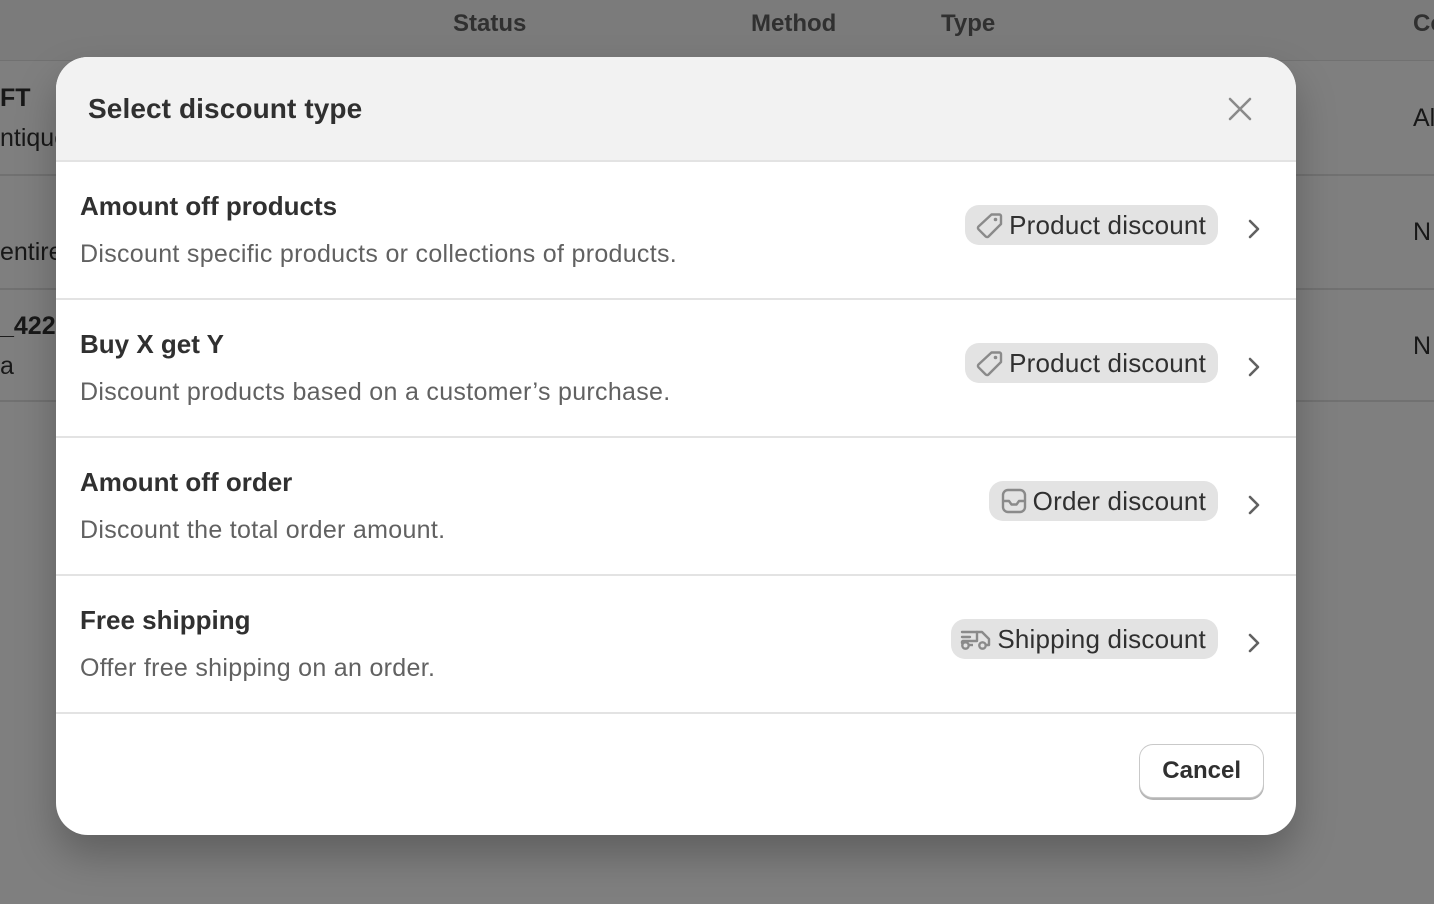 The height and width of the screenshot is (904, 1434). I want to click on option-title: Amount off products, so click(209, 206).